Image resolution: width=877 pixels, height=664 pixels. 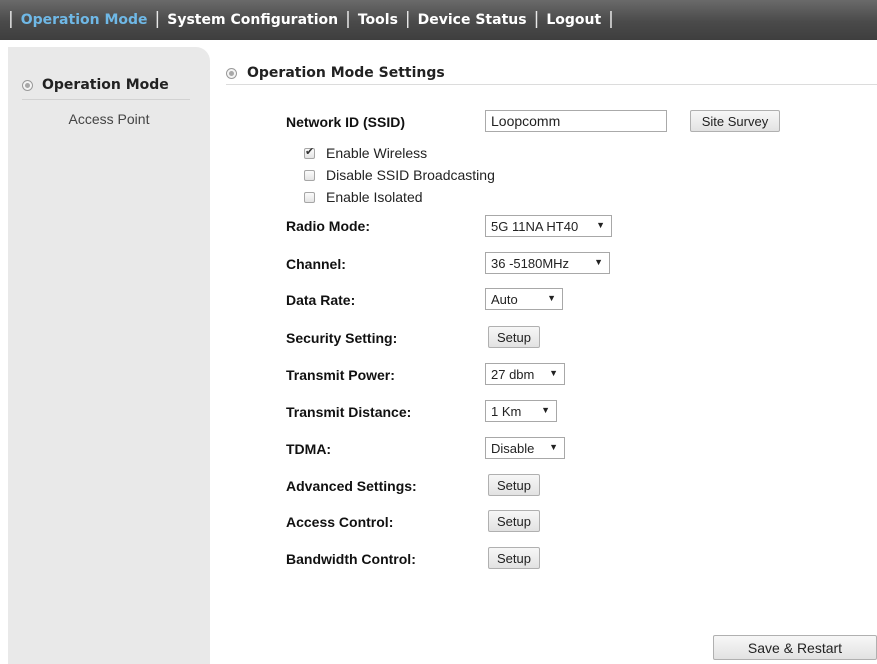 What do you see at coordinates (346, 73) in the screenshot?
I see `section-title: Operation Mode Settings` at bounding box center [346, 73].